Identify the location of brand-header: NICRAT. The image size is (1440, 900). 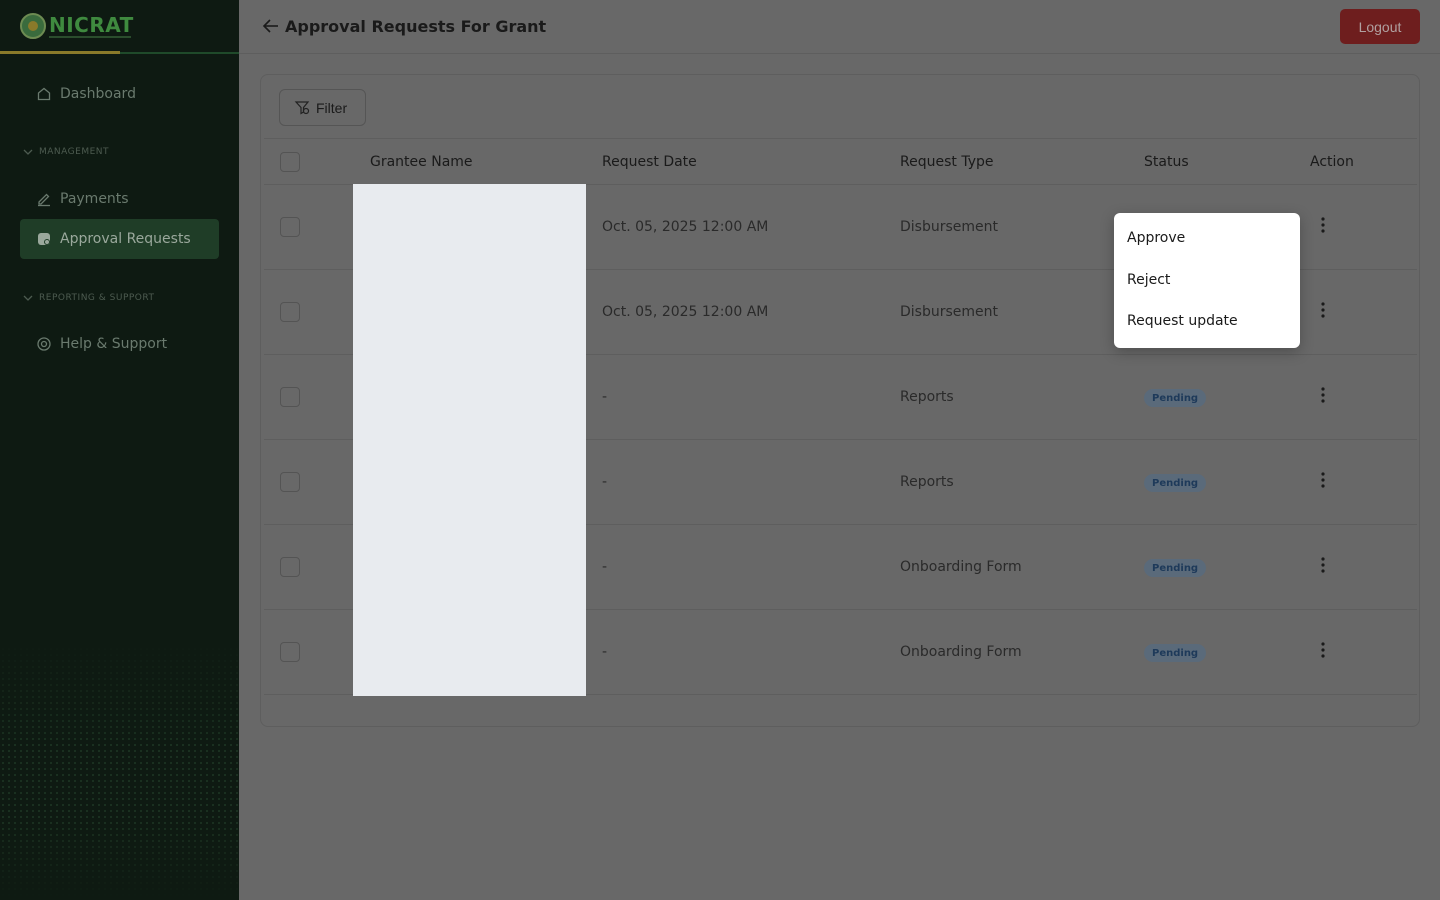
(119, 27).